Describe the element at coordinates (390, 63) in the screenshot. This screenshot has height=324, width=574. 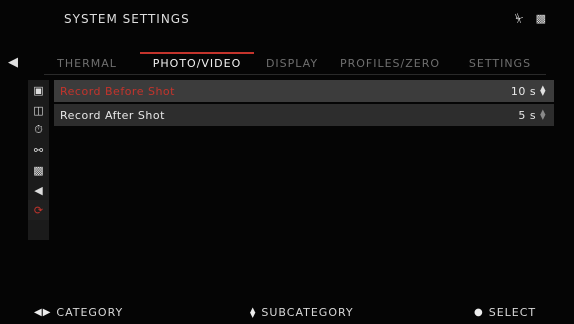
I see `tab-profiles-zero: PROFILES/ZERO` at that location.